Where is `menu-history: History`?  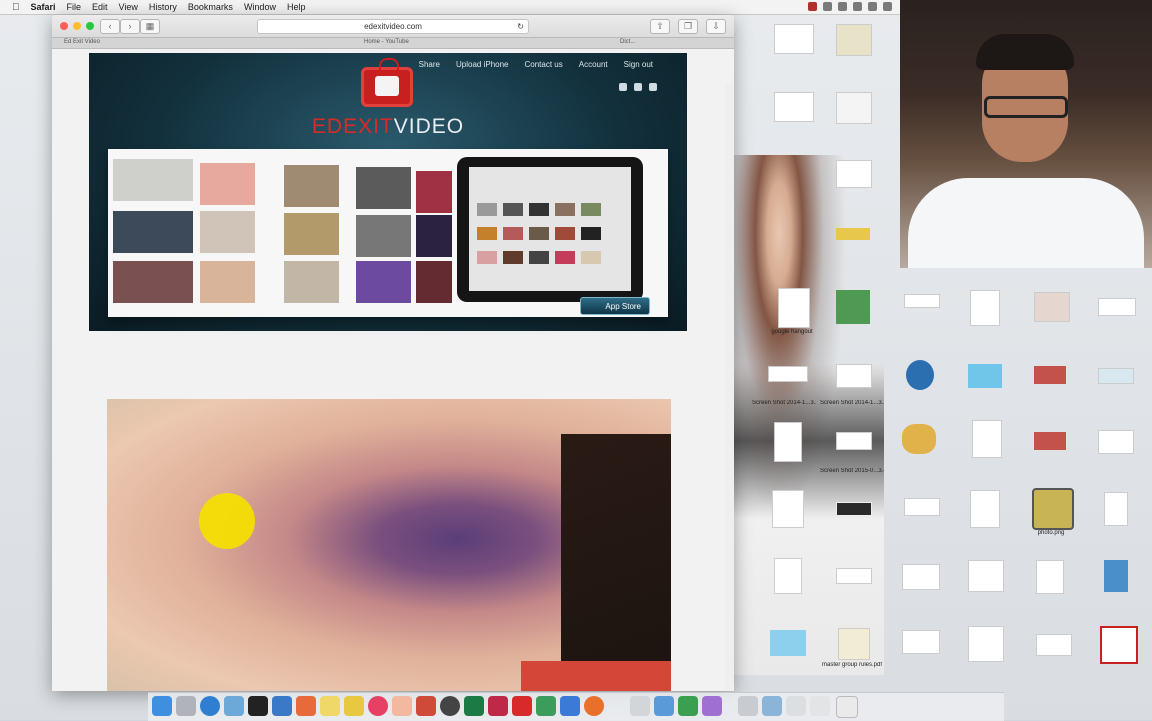
menu-history: History is located at coordinates (163, 7).